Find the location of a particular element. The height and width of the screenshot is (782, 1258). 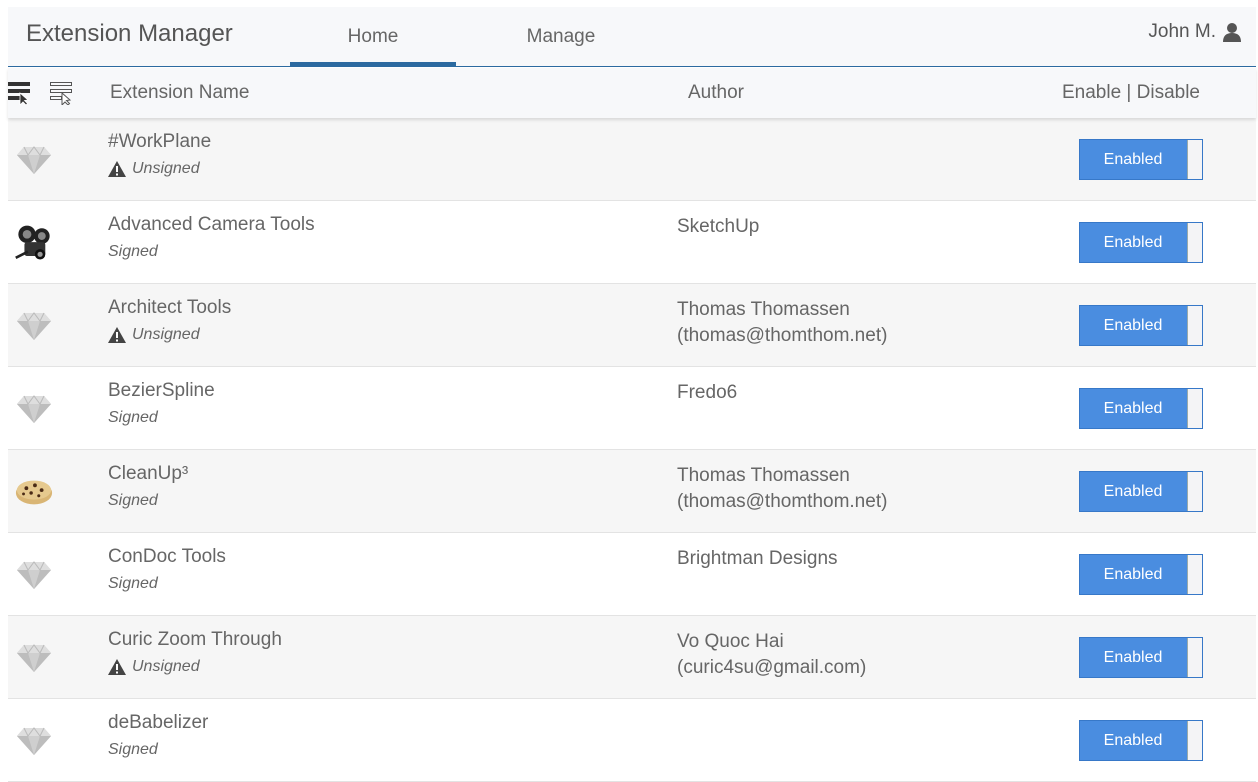

author-name: Brightman Designs is located at coordinates (757, 558).